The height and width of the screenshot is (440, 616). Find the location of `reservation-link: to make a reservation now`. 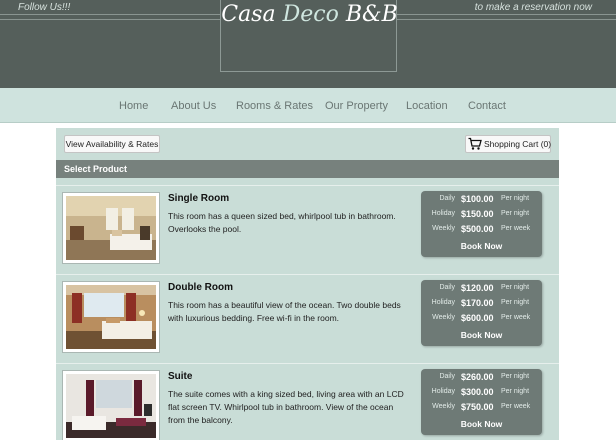

reservation-link: to make a reservation now is located at coordinates (533, 7).